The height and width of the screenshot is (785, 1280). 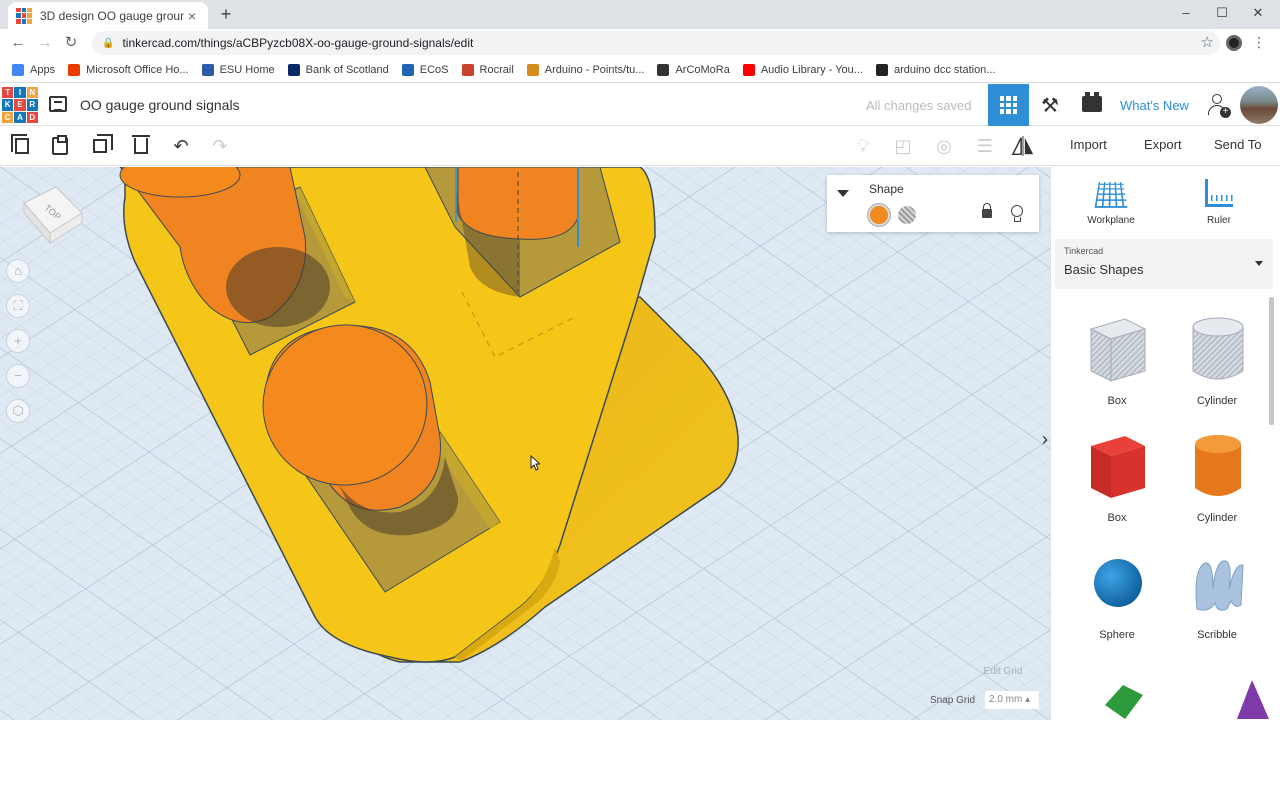 I want to click on bookmark-label: Bank of Scotland, so click(x=347, y=69).